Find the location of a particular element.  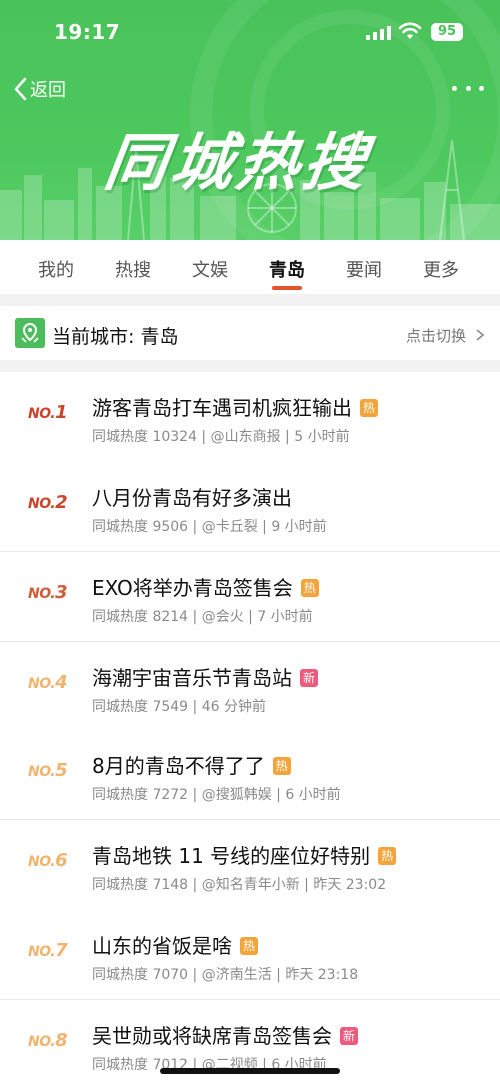

item-meta: 同城热度 7549 | 46 分钟前 is located at coordinates (179, 707).